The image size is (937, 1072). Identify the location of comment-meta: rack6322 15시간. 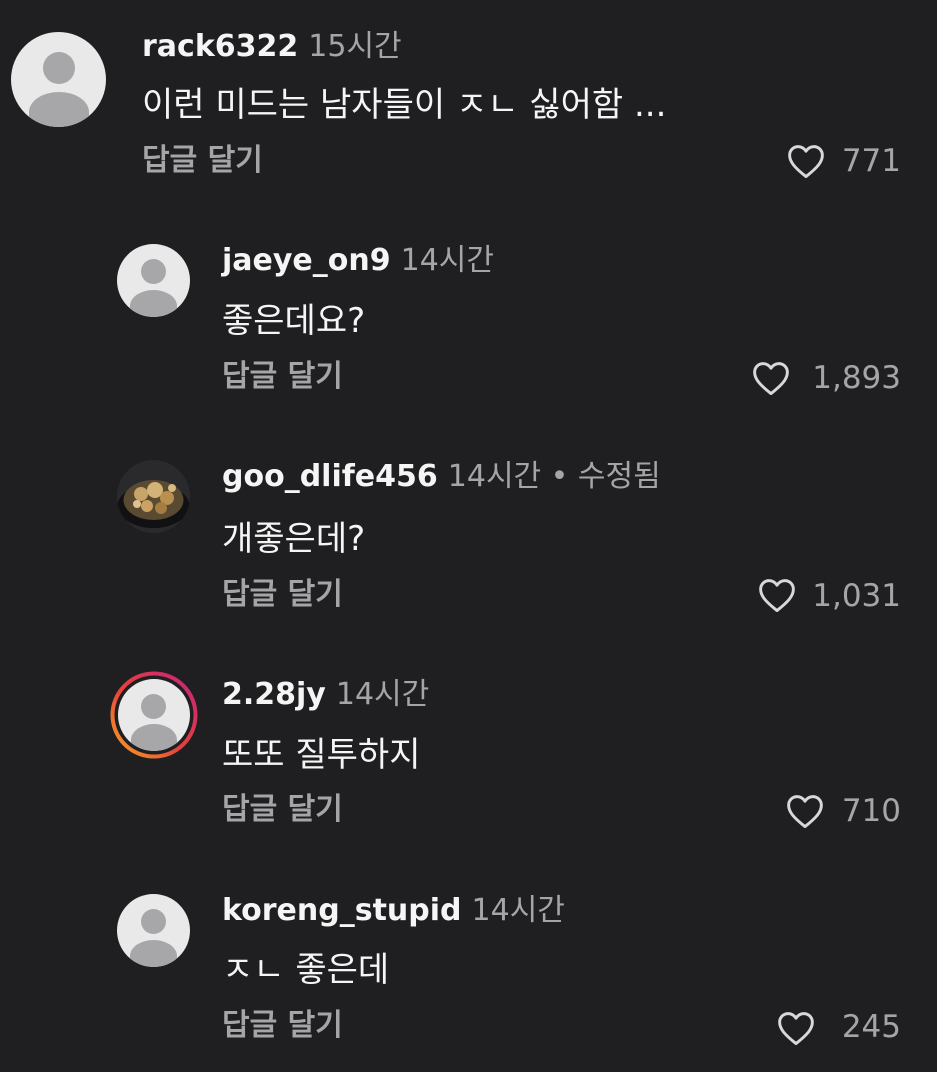
(272, 47).